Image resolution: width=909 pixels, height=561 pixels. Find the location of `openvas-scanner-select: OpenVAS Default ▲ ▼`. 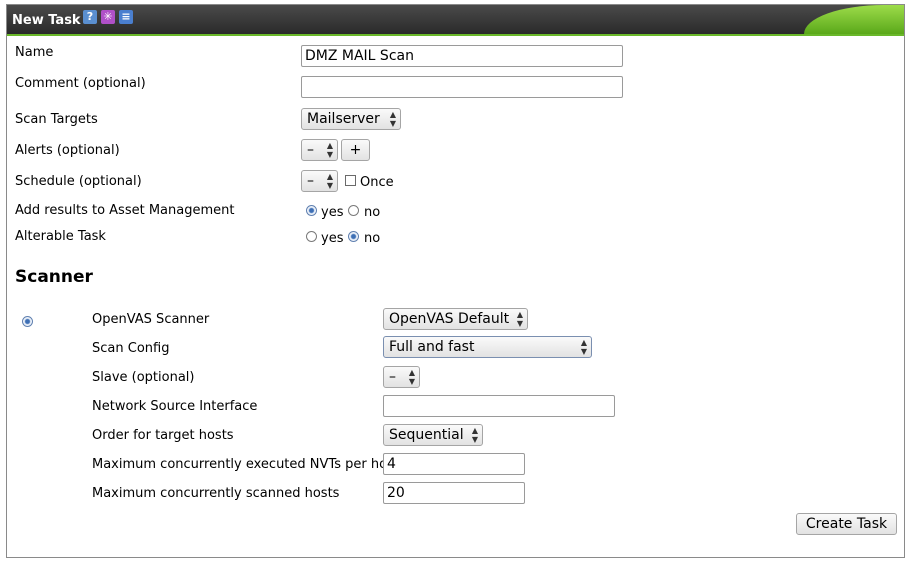

openvas-scanner-select: OpenVAS Default ▲ ▼ is located at coordinates (455, 319).